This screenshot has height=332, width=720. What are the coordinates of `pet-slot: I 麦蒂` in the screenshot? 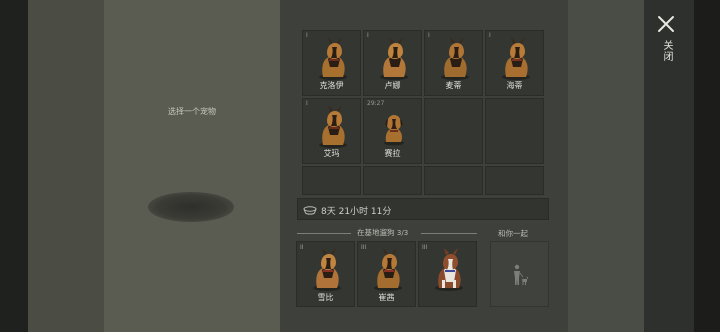 It's located at (453, 63).